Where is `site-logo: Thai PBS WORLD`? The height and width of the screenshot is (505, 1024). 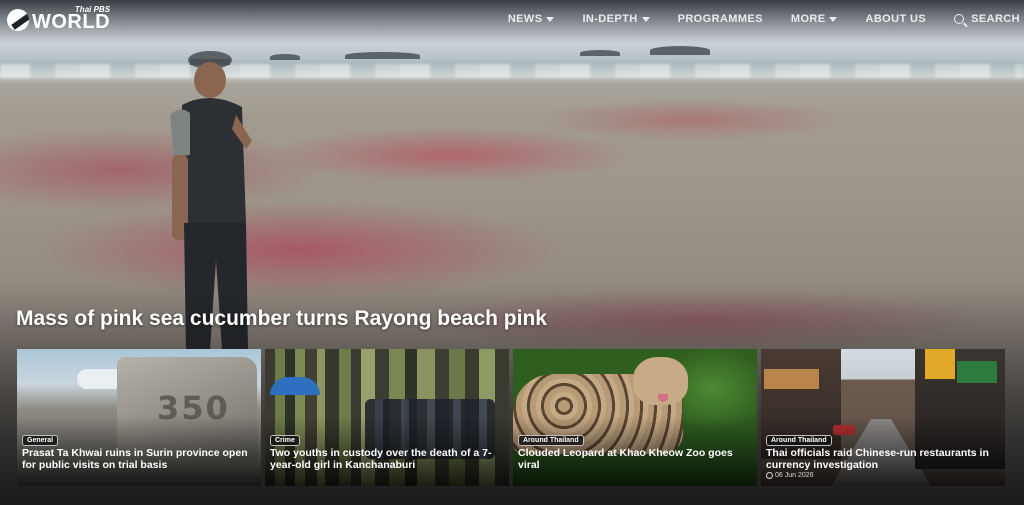 site-logo: Thai PBS WORLD is located at coordinates (59, 19).